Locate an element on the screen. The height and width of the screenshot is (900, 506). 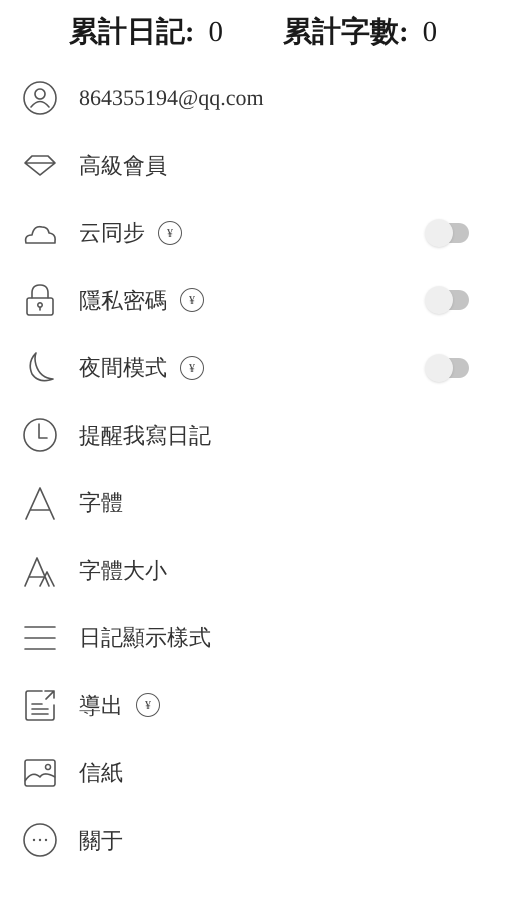
item-label: 云同步 is located at coordinates (112, 233).